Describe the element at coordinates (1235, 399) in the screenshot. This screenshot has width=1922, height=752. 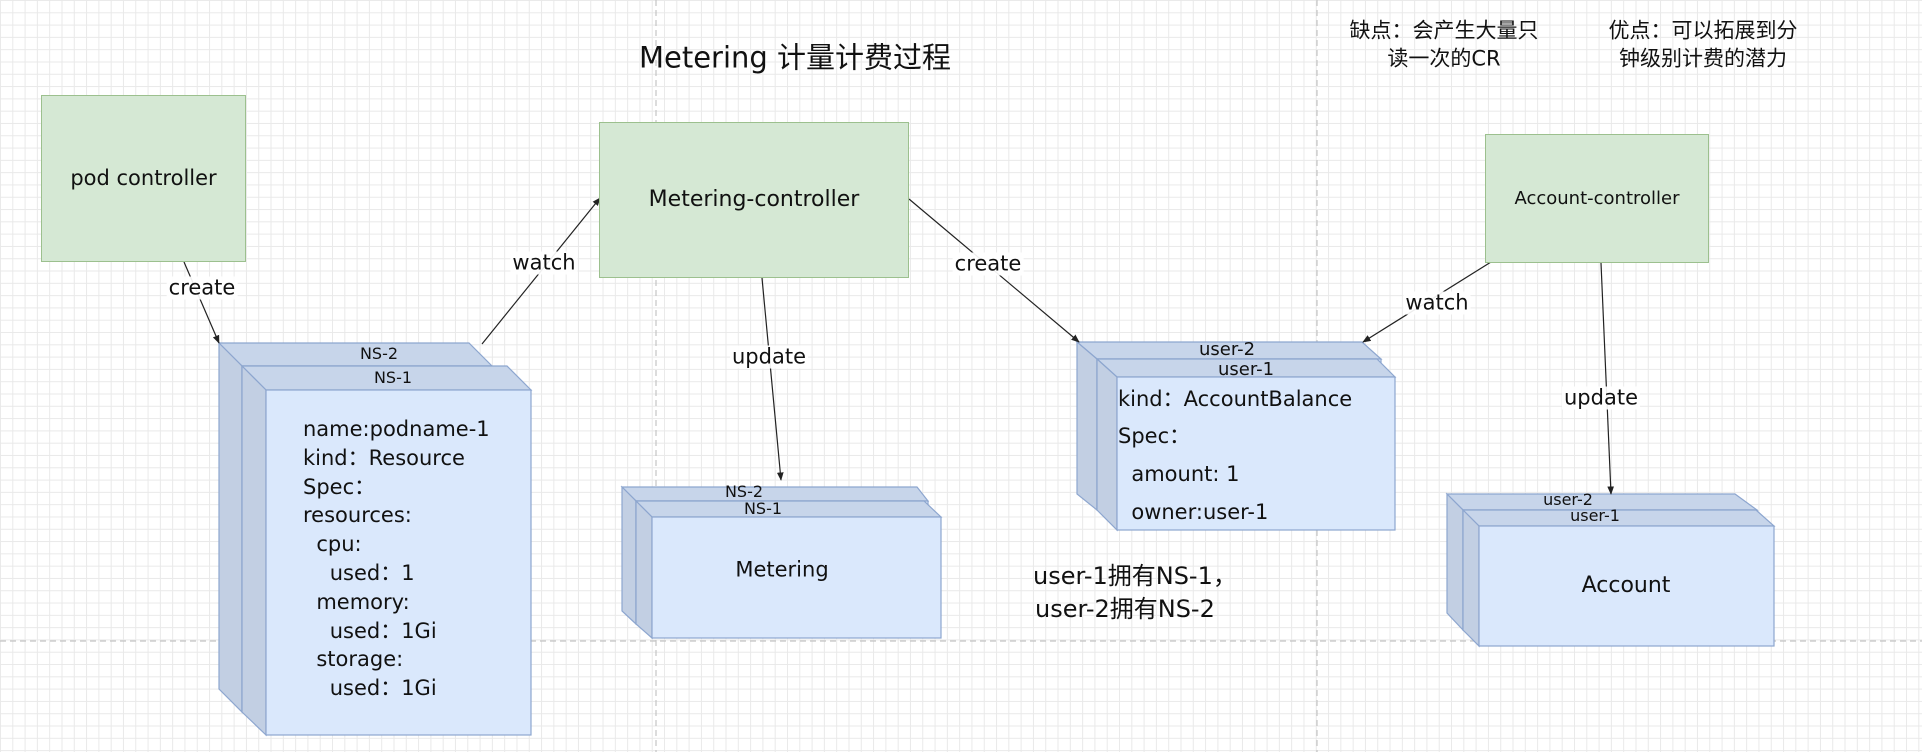
I see `balance-line: kind：AccountBalance` at that location.